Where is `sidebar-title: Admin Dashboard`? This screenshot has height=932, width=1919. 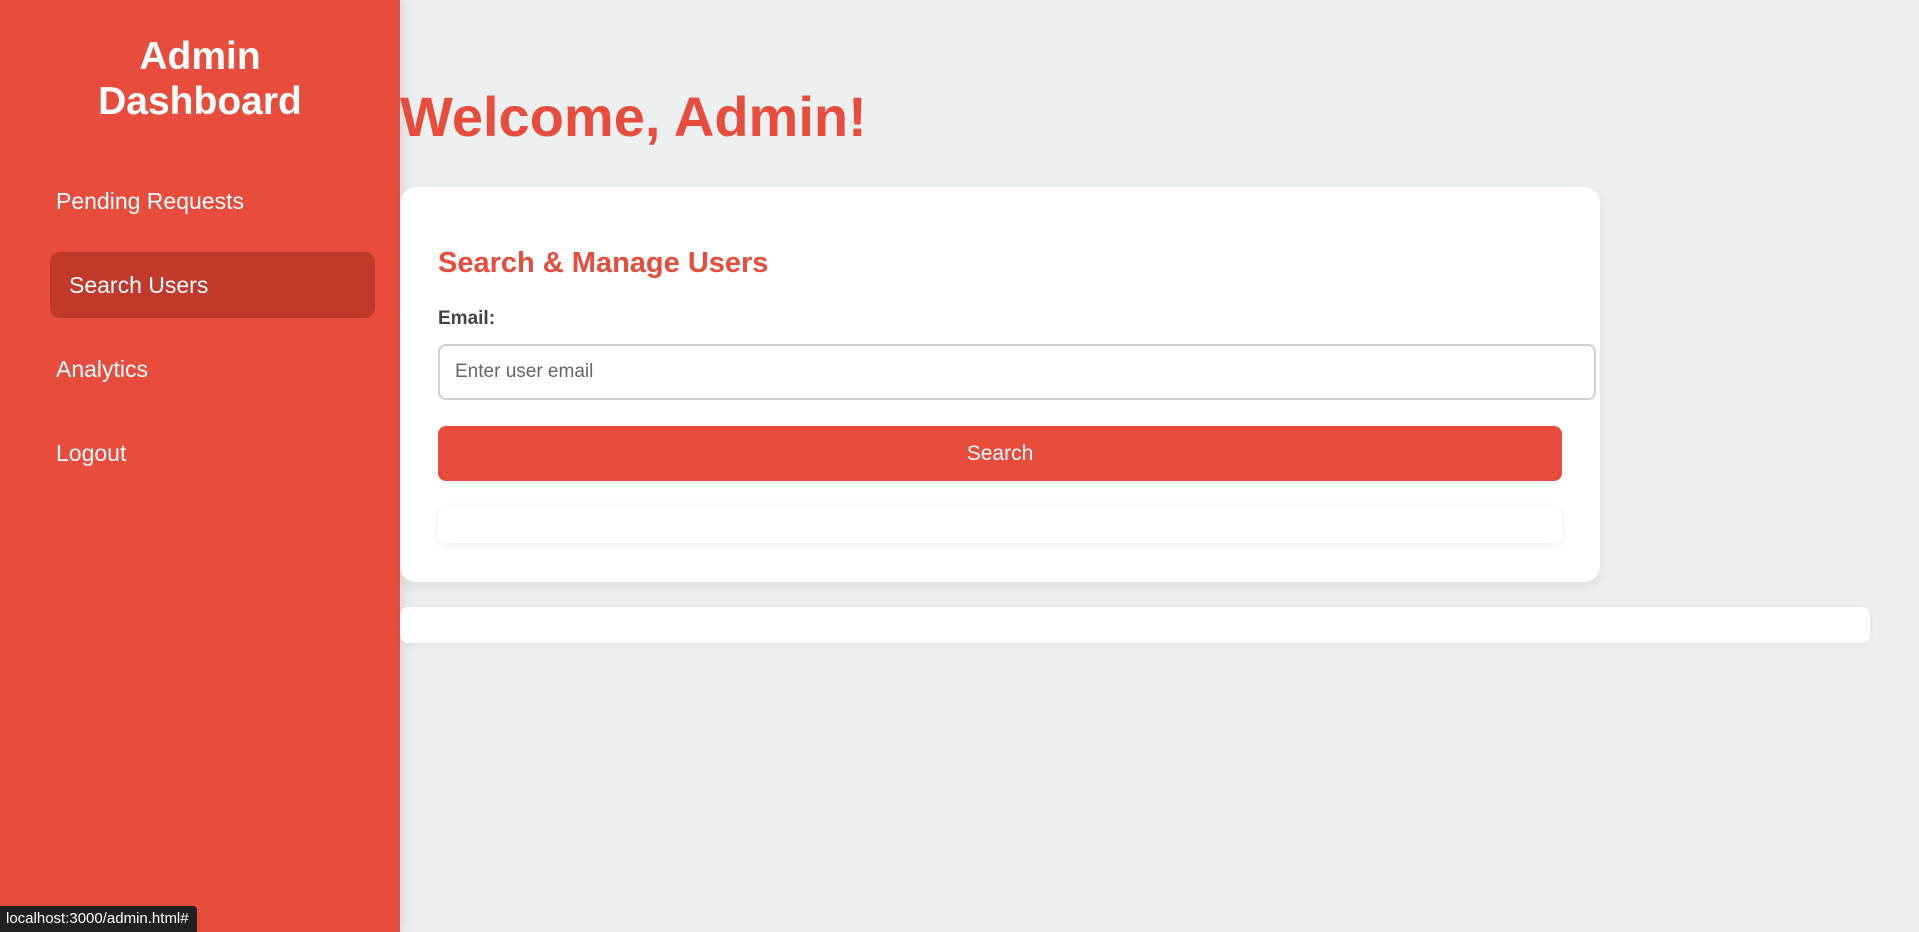 sidebar-title: Admin Dashboard is located at coordinates (200, 79).